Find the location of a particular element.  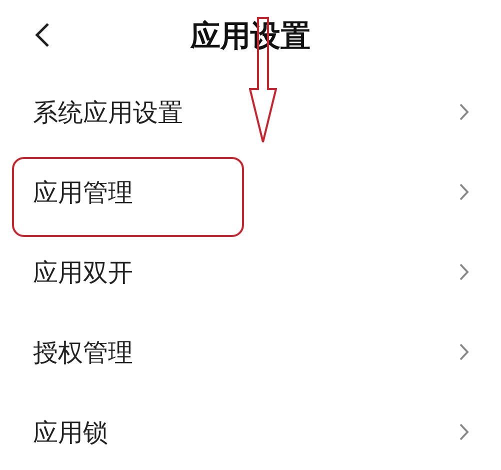

back-icon is located at coordinates (42, 35).